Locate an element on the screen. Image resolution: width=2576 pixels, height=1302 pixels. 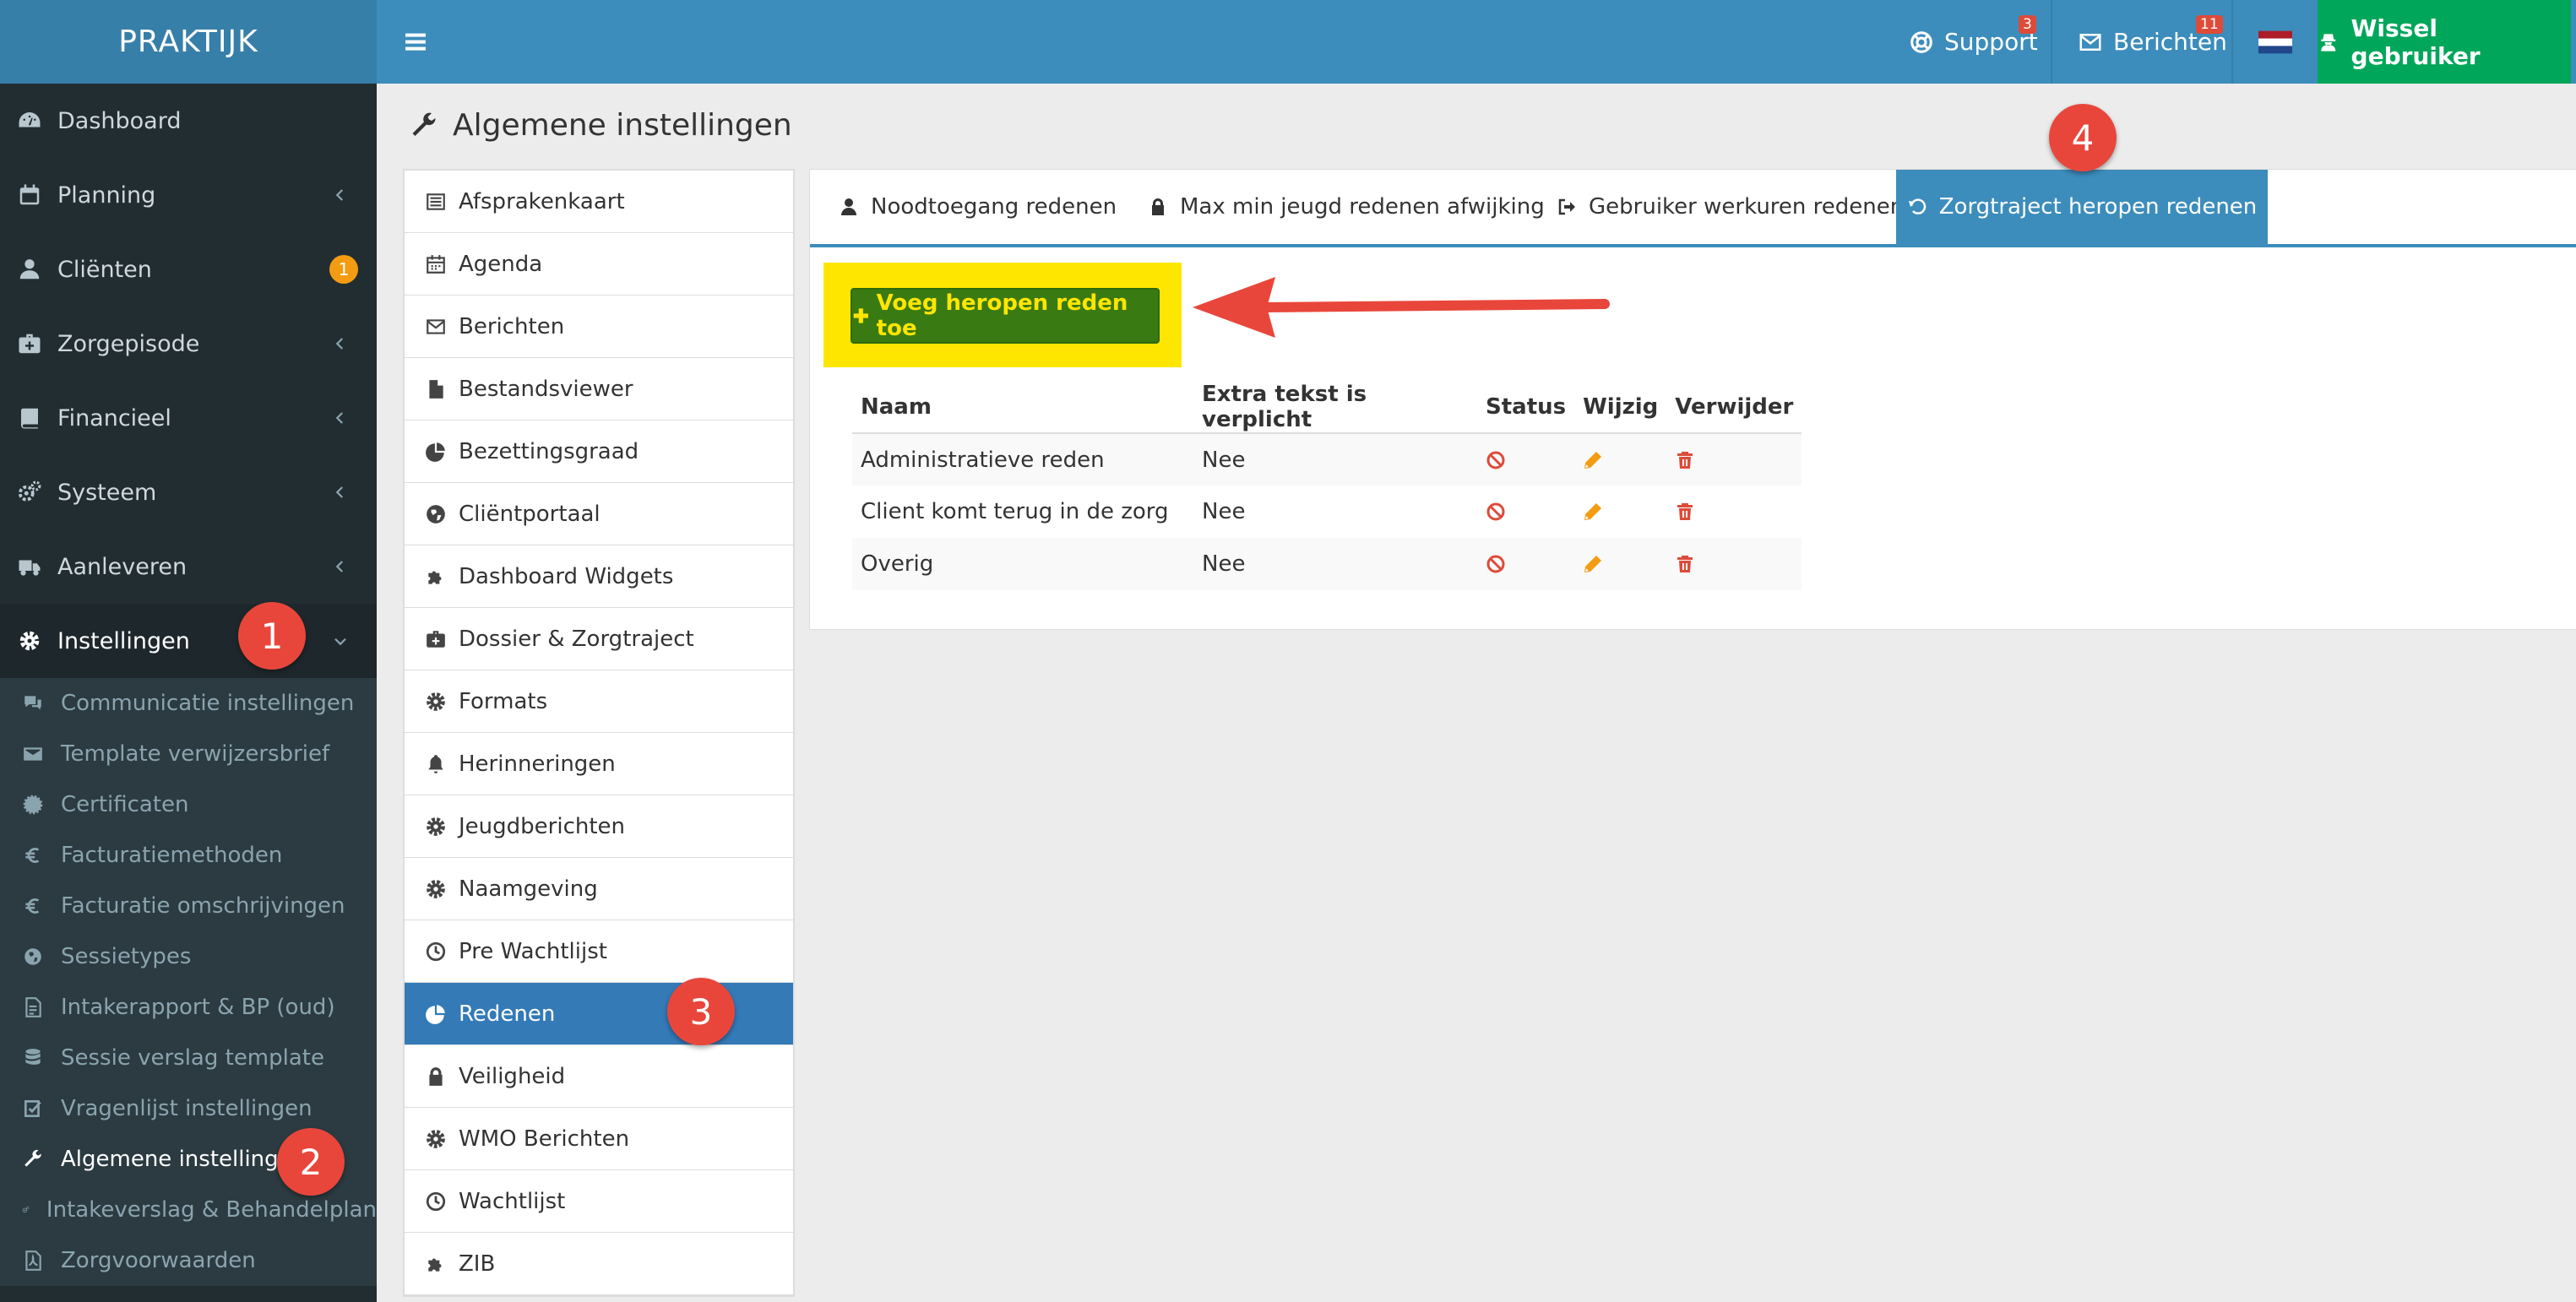
sidebar-item-label: Instellingen is located at coordinates (123, 640).